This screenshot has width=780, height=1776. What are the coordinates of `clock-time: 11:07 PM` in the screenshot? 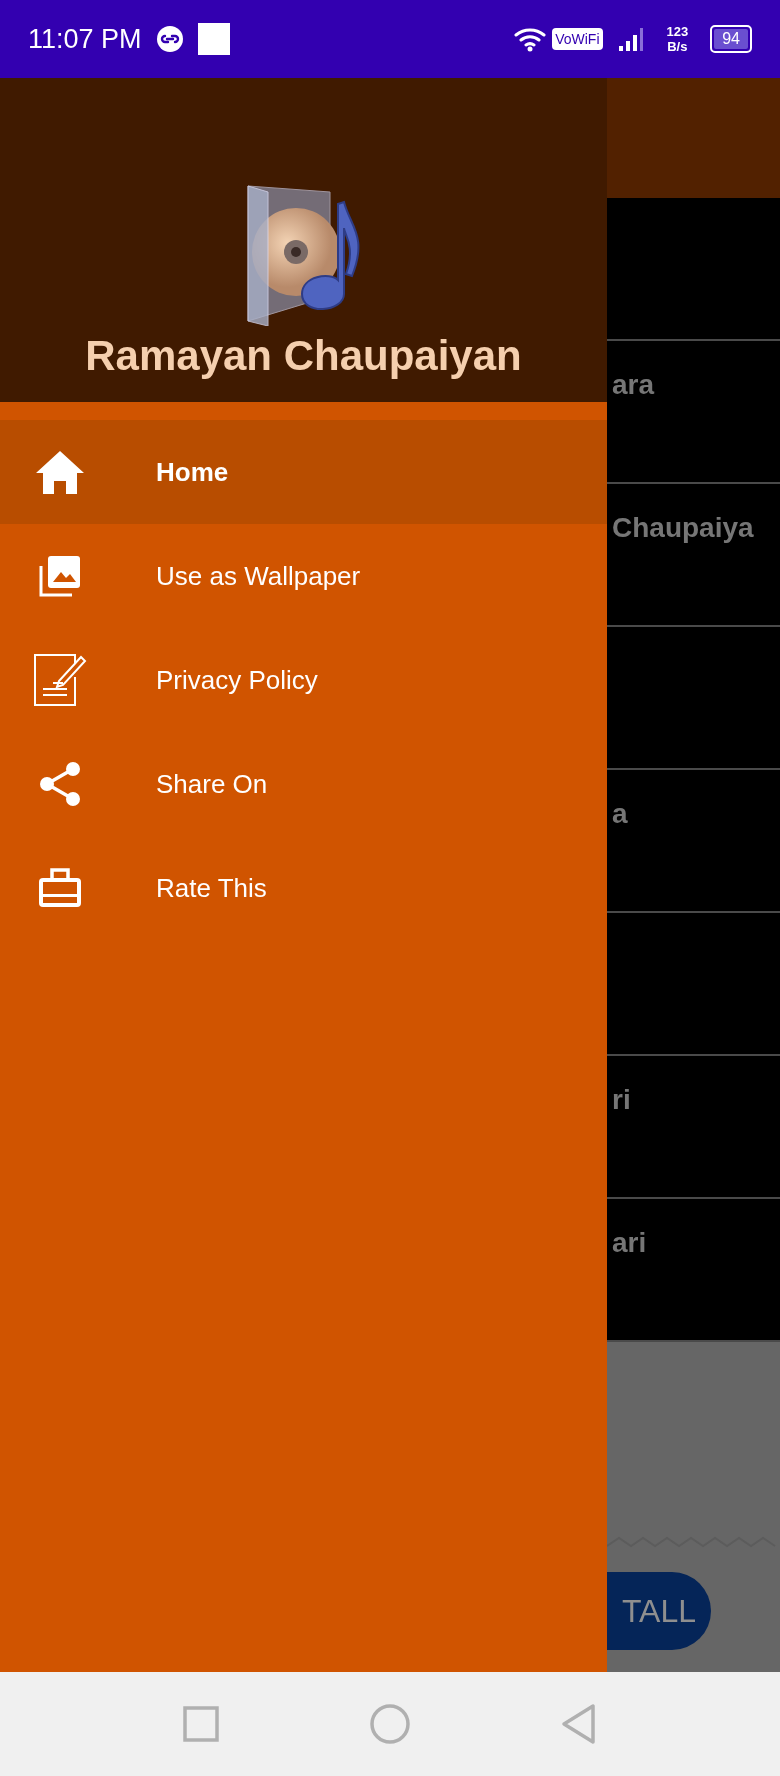 It's located at (85, 39).